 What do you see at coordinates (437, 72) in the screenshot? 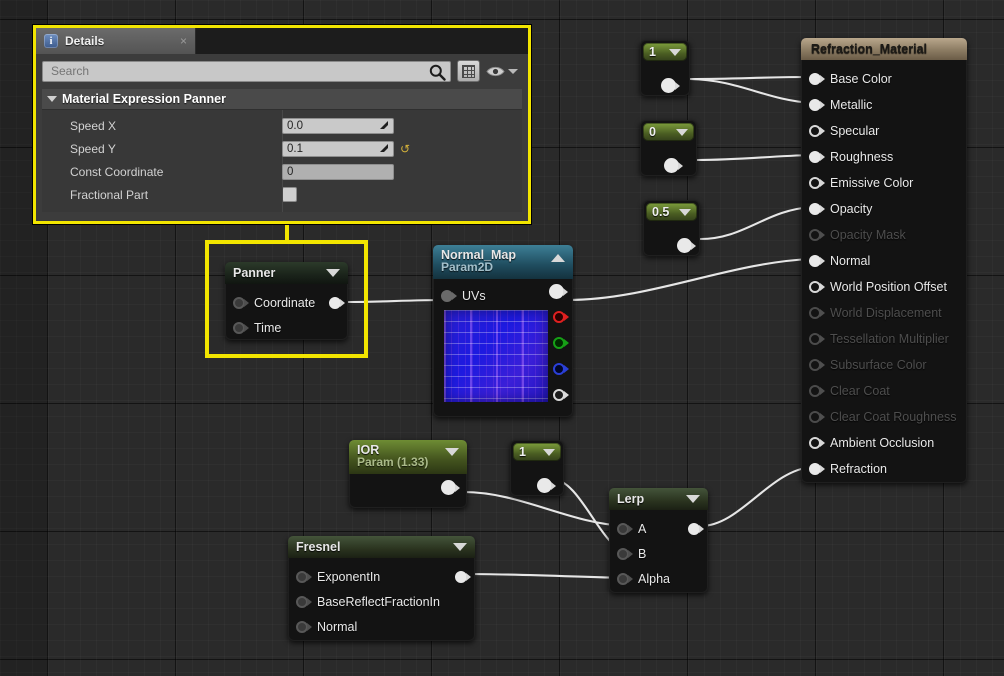
I see `search-icon` at bounding box center [437, 72].